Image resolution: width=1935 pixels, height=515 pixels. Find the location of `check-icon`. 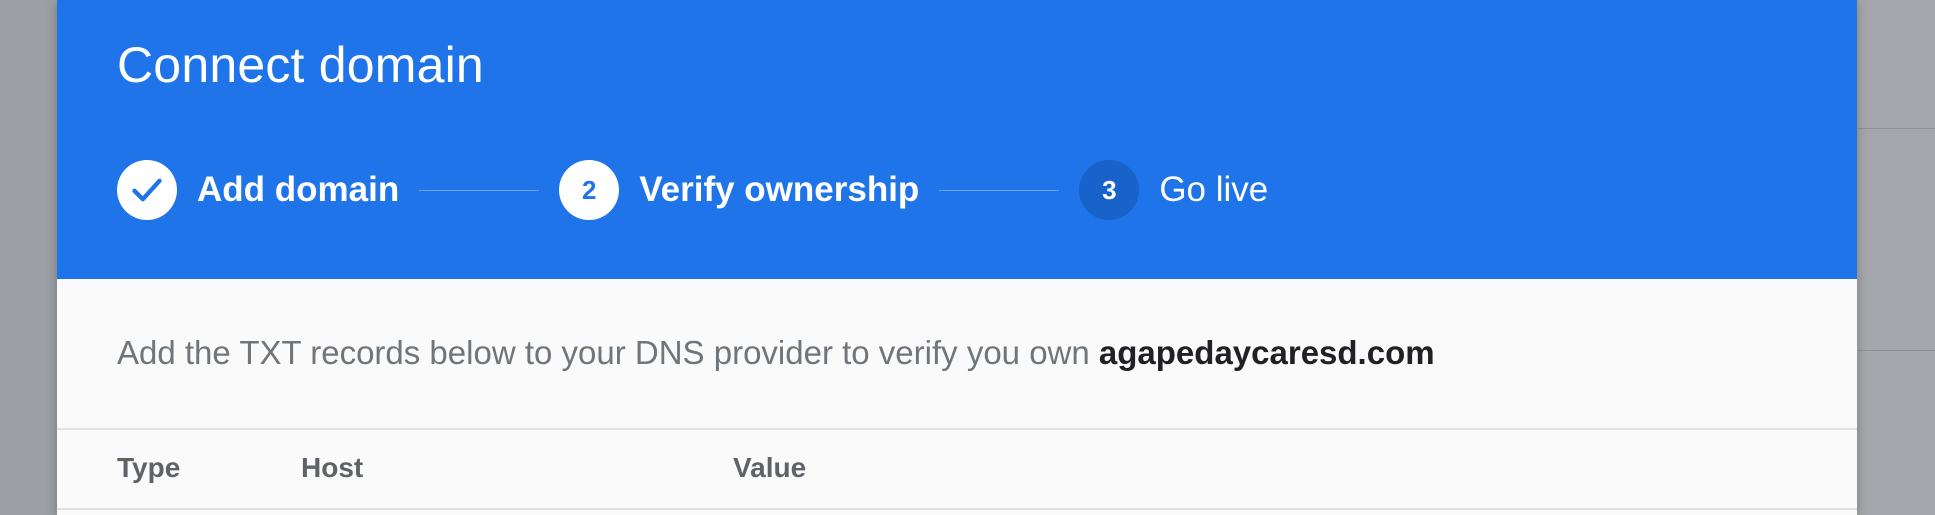

check-icon is located at coordinates (147, 190).